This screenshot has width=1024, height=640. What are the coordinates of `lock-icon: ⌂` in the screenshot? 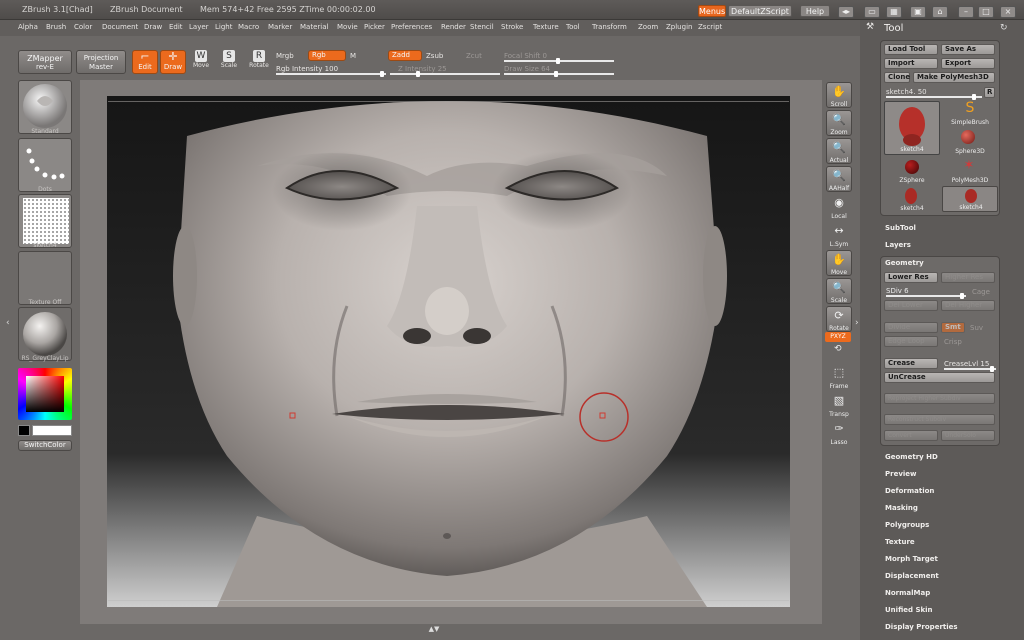 It's located at (940, 12).